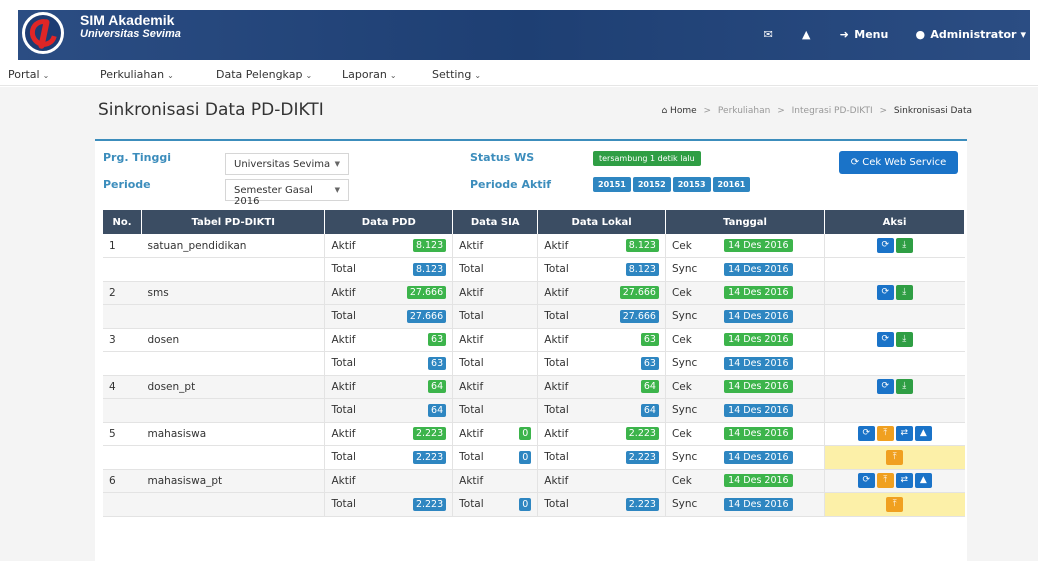 This screenshot has height=569, width=1038. Describe the element at coordinates (1023, 34) in the screenshot. I see `caret-down-icon: ▾` at that location.